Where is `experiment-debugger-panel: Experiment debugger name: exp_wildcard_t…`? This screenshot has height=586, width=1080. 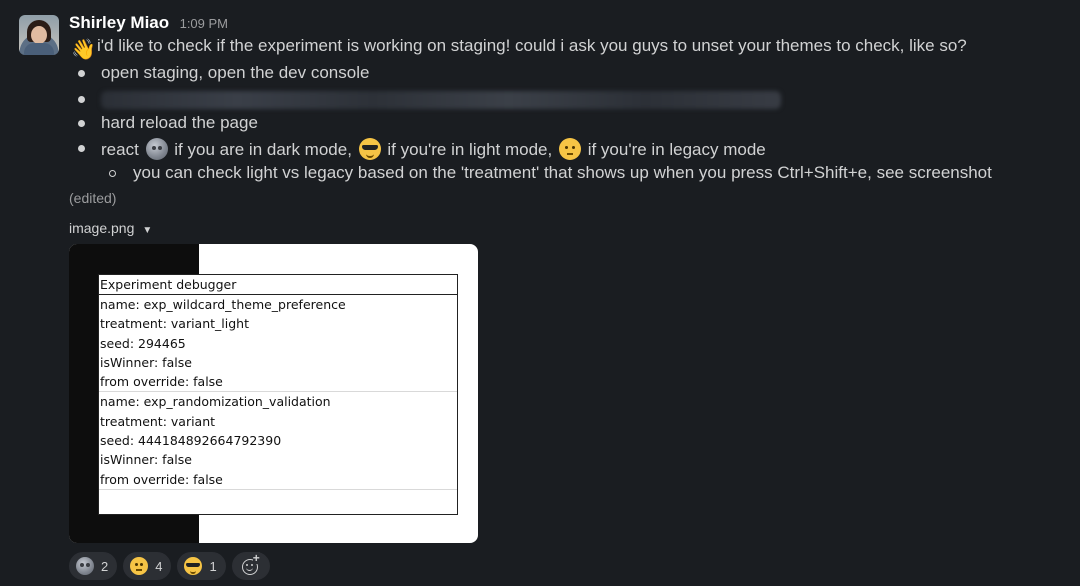
experiment-debugger-panel: Experiment debugger name: exp_wildcard_t… is located at coordinates (278, 394).